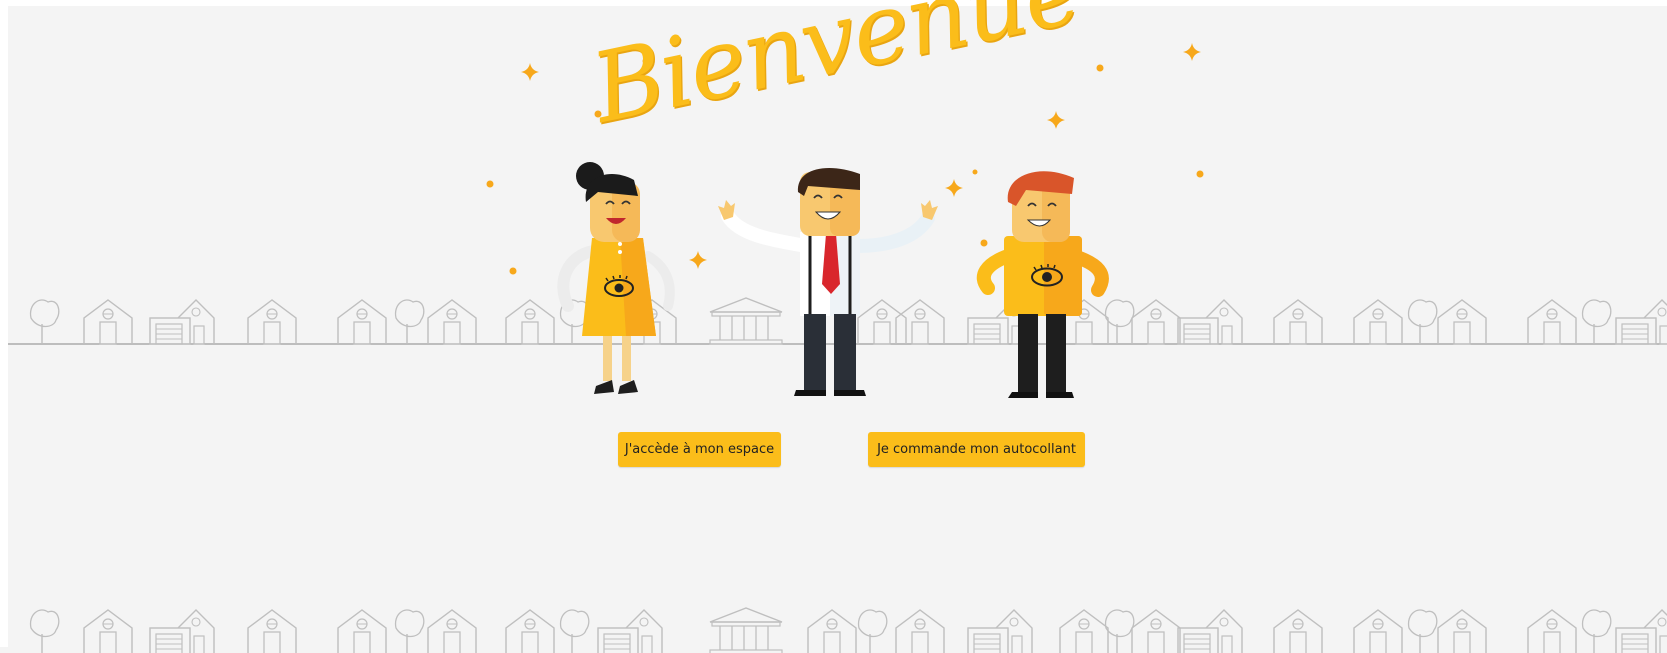 Image resolution: width=1667 pixels, height=653 pixels. What do you see at coordinates (699, 449) in the screenshot?
I see `access-space-button: J'accède à mon espace` at bounding box center [699, 449].